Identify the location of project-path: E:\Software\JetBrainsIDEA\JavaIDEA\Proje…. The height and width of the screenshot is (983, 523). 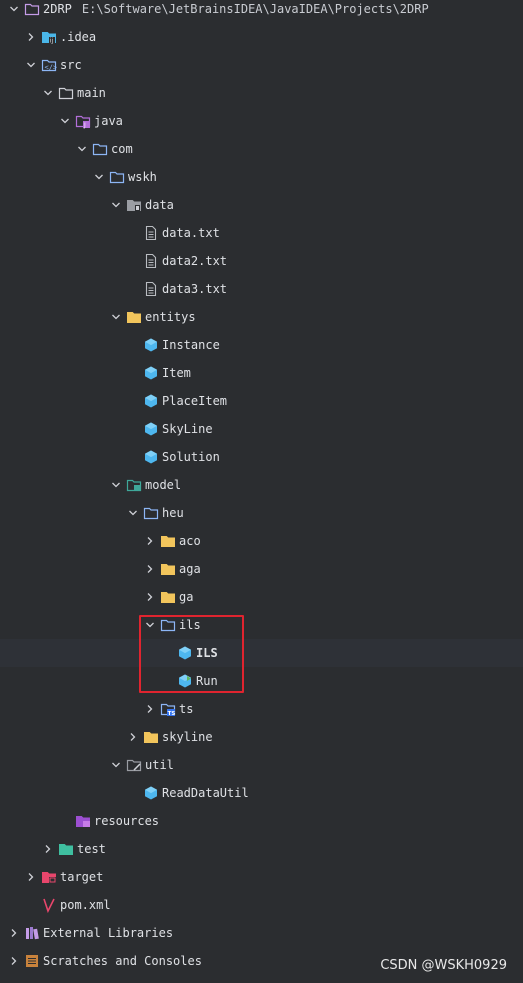
(255, 9).